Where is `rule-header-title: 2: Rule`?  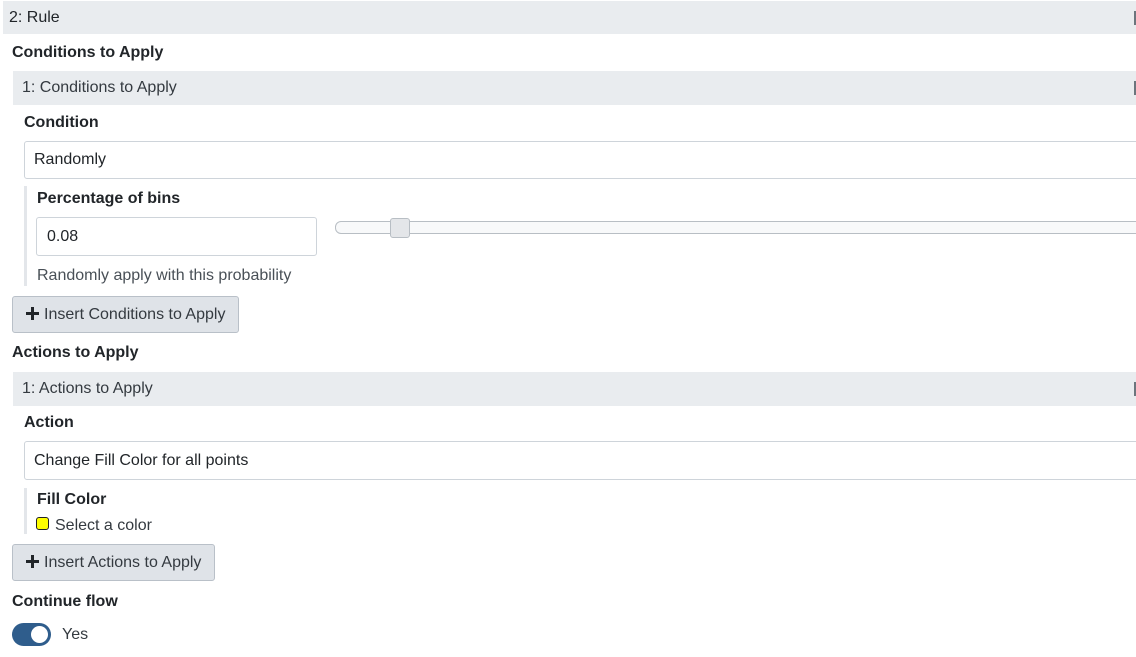
rule-header-title: 2: Rule is located at coordinates (34, 17).